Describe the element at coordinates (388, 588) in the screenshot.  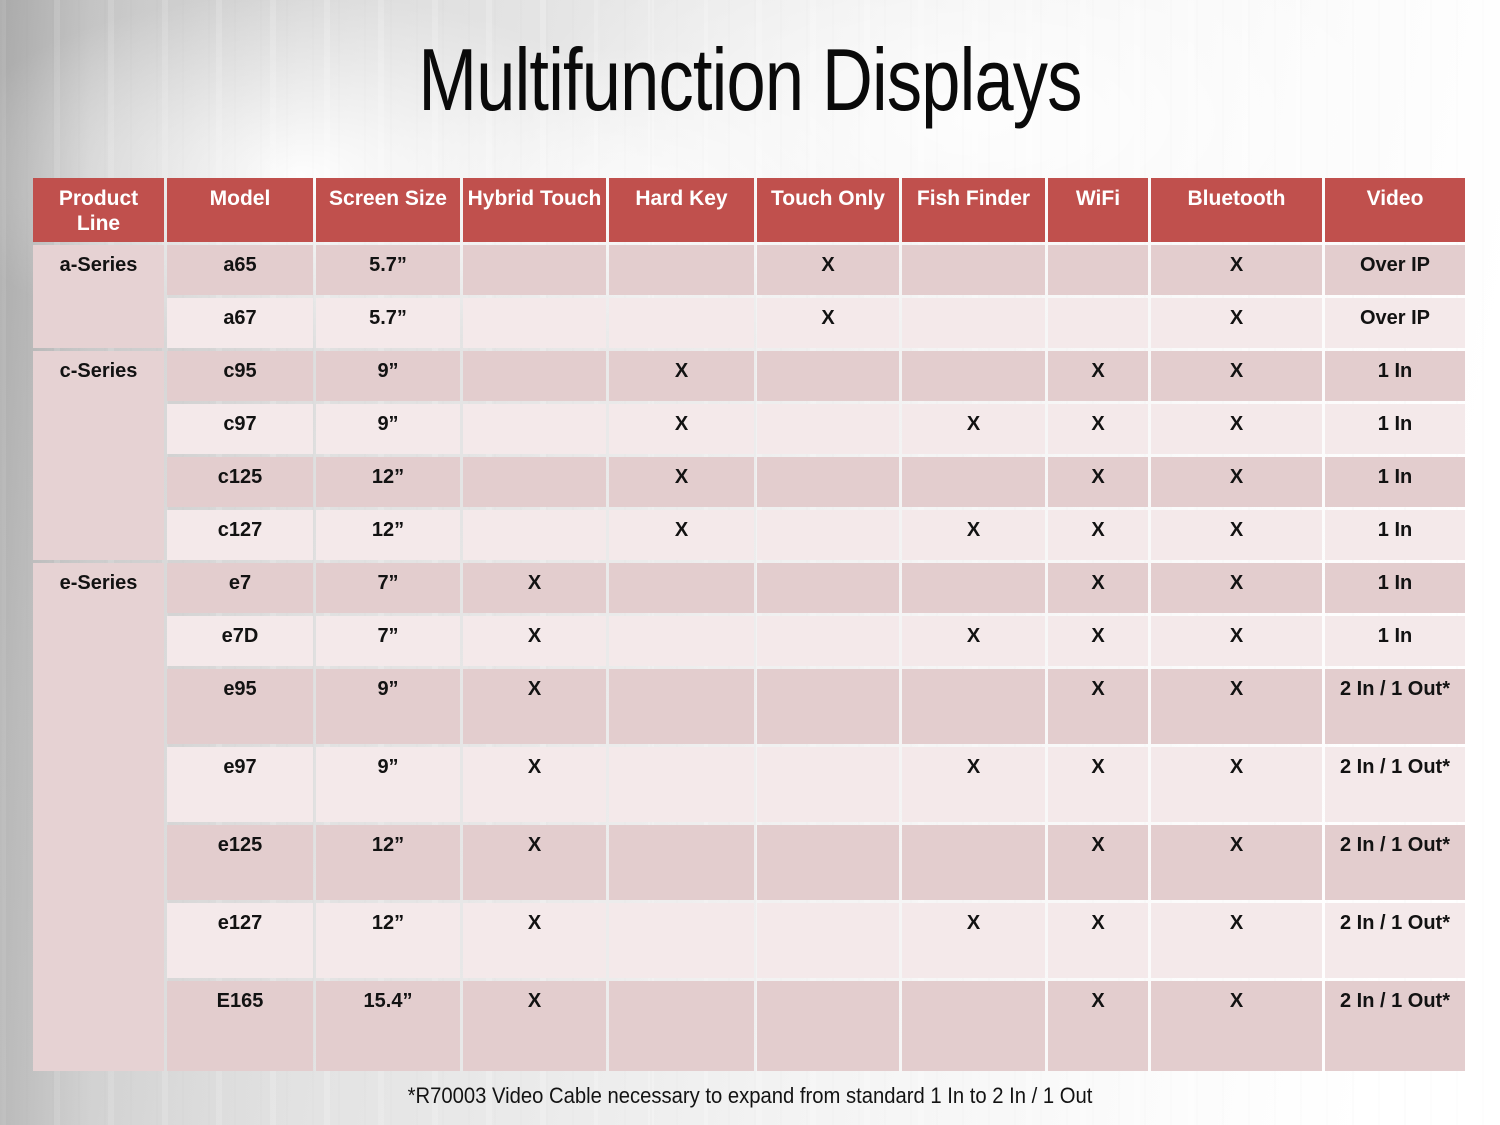
I see `cell-e7-screen_size: 7”` at that location.